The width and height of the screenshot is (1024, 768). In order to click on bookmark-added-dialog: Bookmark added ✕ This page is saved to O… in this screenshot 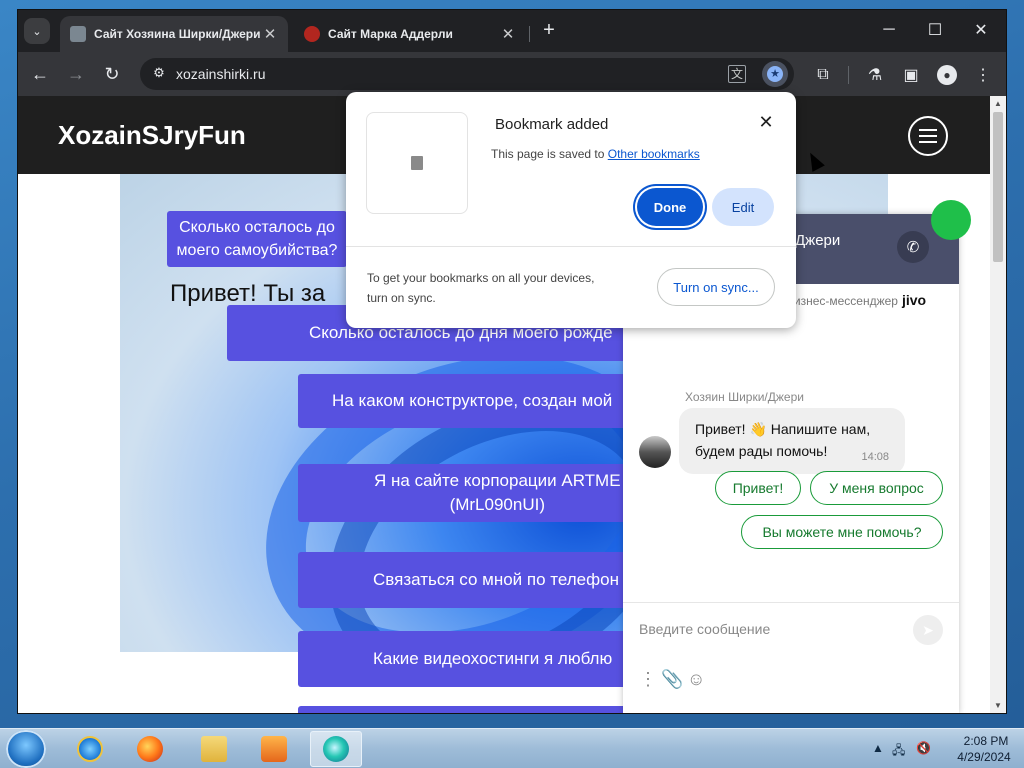, I will do `click(571, 210)`.